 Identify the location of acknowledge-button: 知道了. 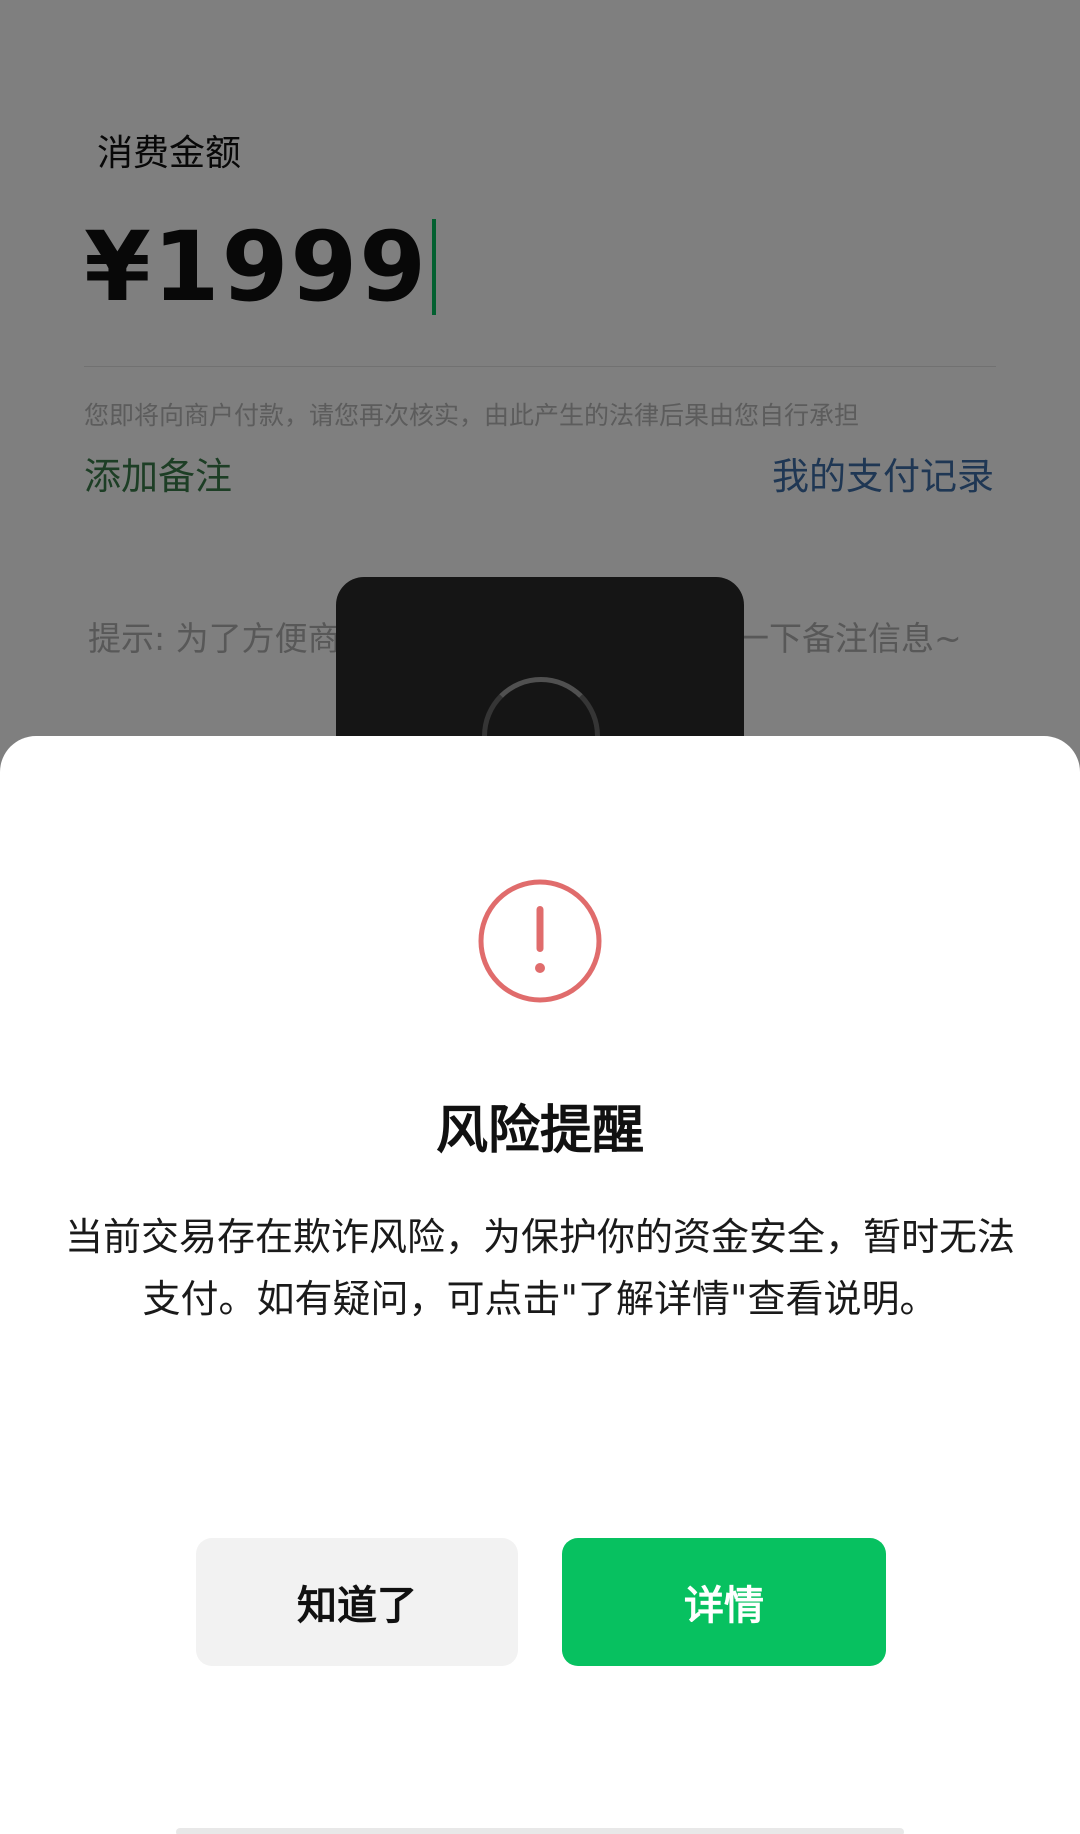
(357, 1602).